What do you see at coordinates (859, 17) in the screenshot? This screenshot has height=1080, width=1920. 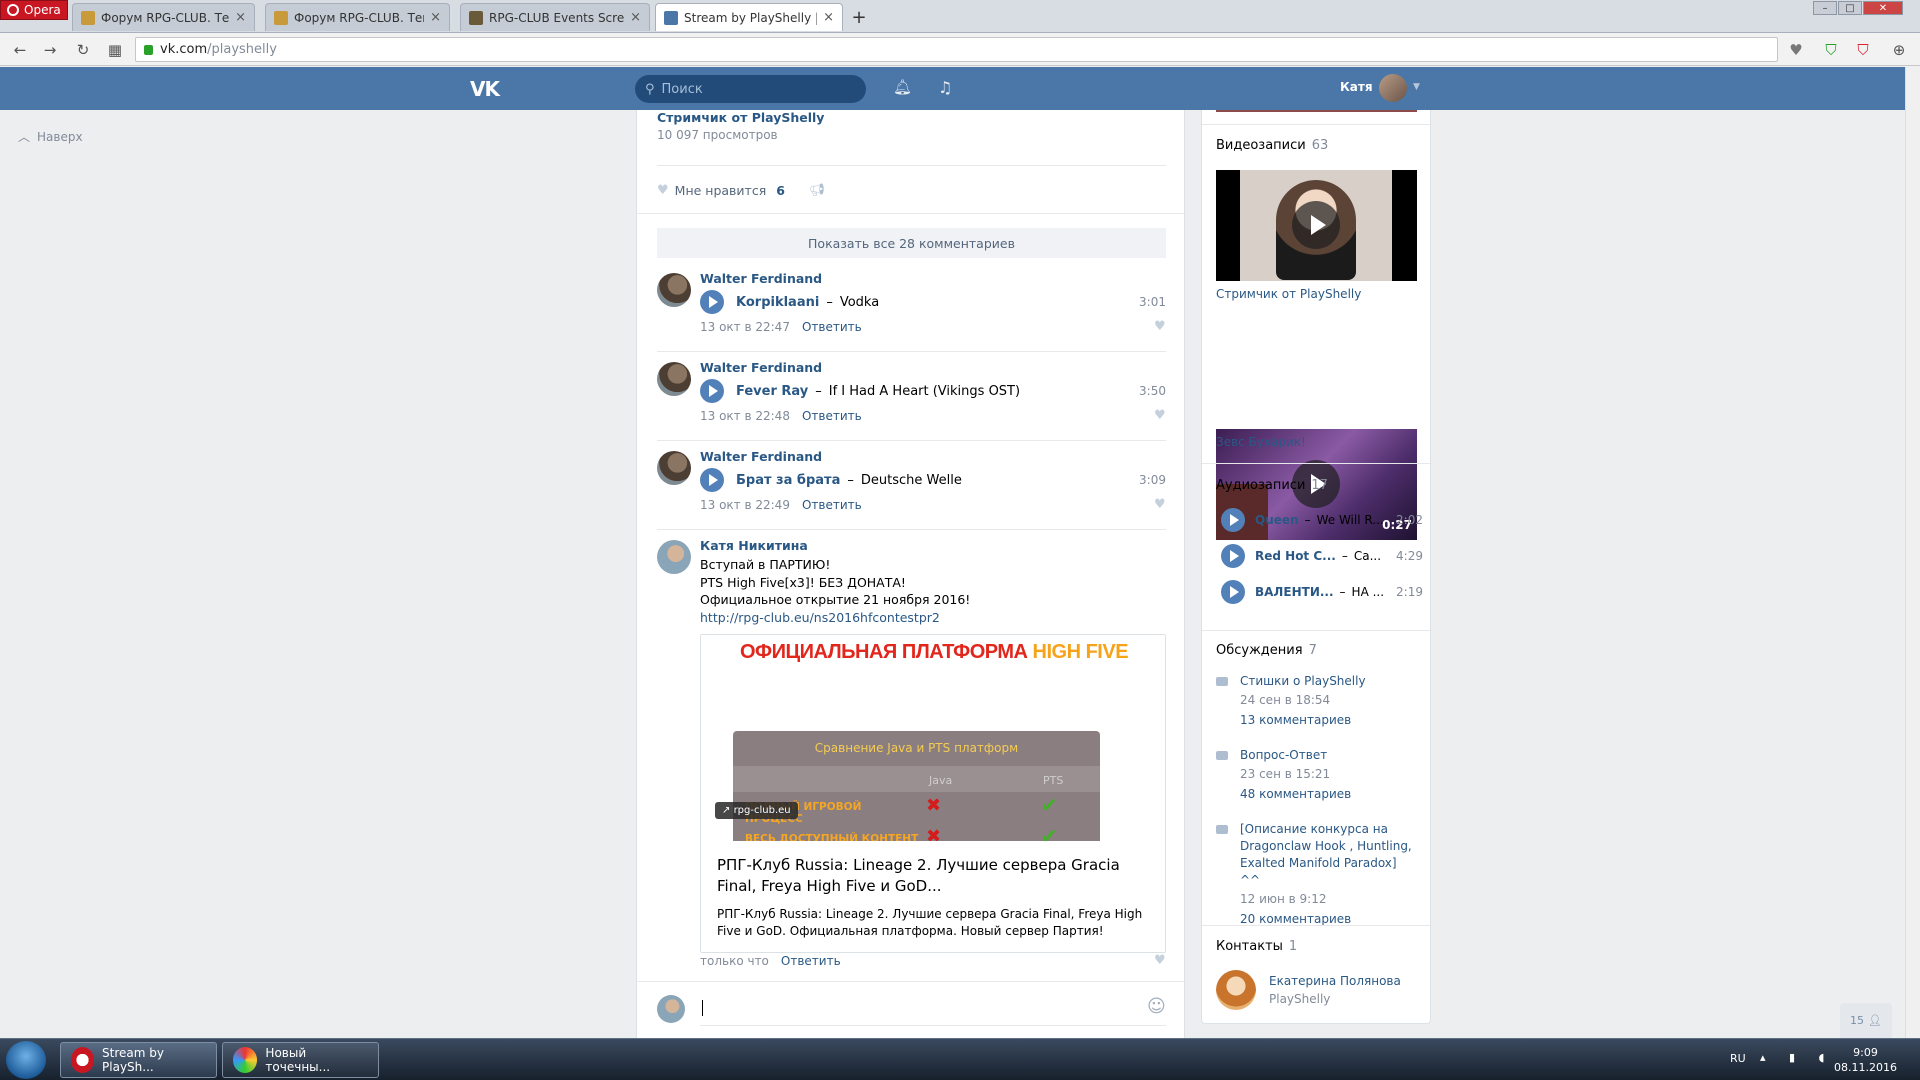 I see `new-tab-button: +` at bounding box center [859, 17].